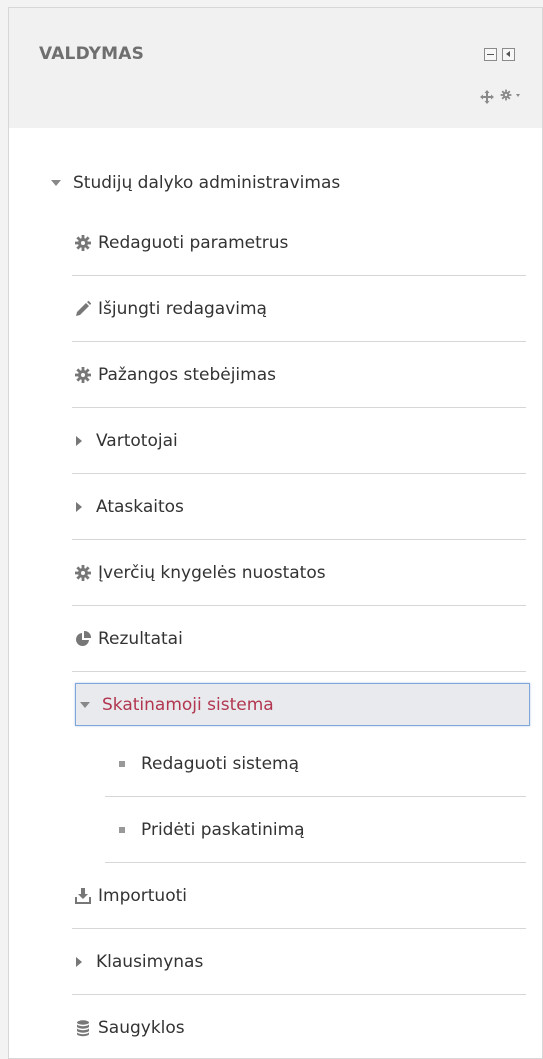 The height and width of the screenshot is (1059, 543). I want to click on pencil-icon, so click(83, 309).